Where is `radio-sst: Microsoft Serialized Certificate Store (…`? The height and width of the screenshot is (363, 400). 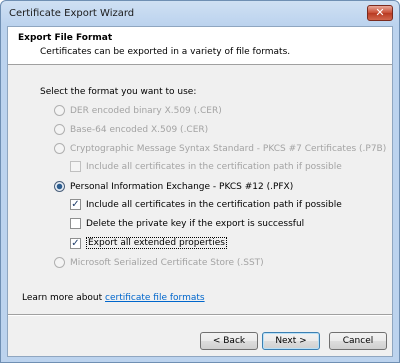 radio-sst: Microsoft Serialized Certificate Store (… is located at coordinates (159, 262).